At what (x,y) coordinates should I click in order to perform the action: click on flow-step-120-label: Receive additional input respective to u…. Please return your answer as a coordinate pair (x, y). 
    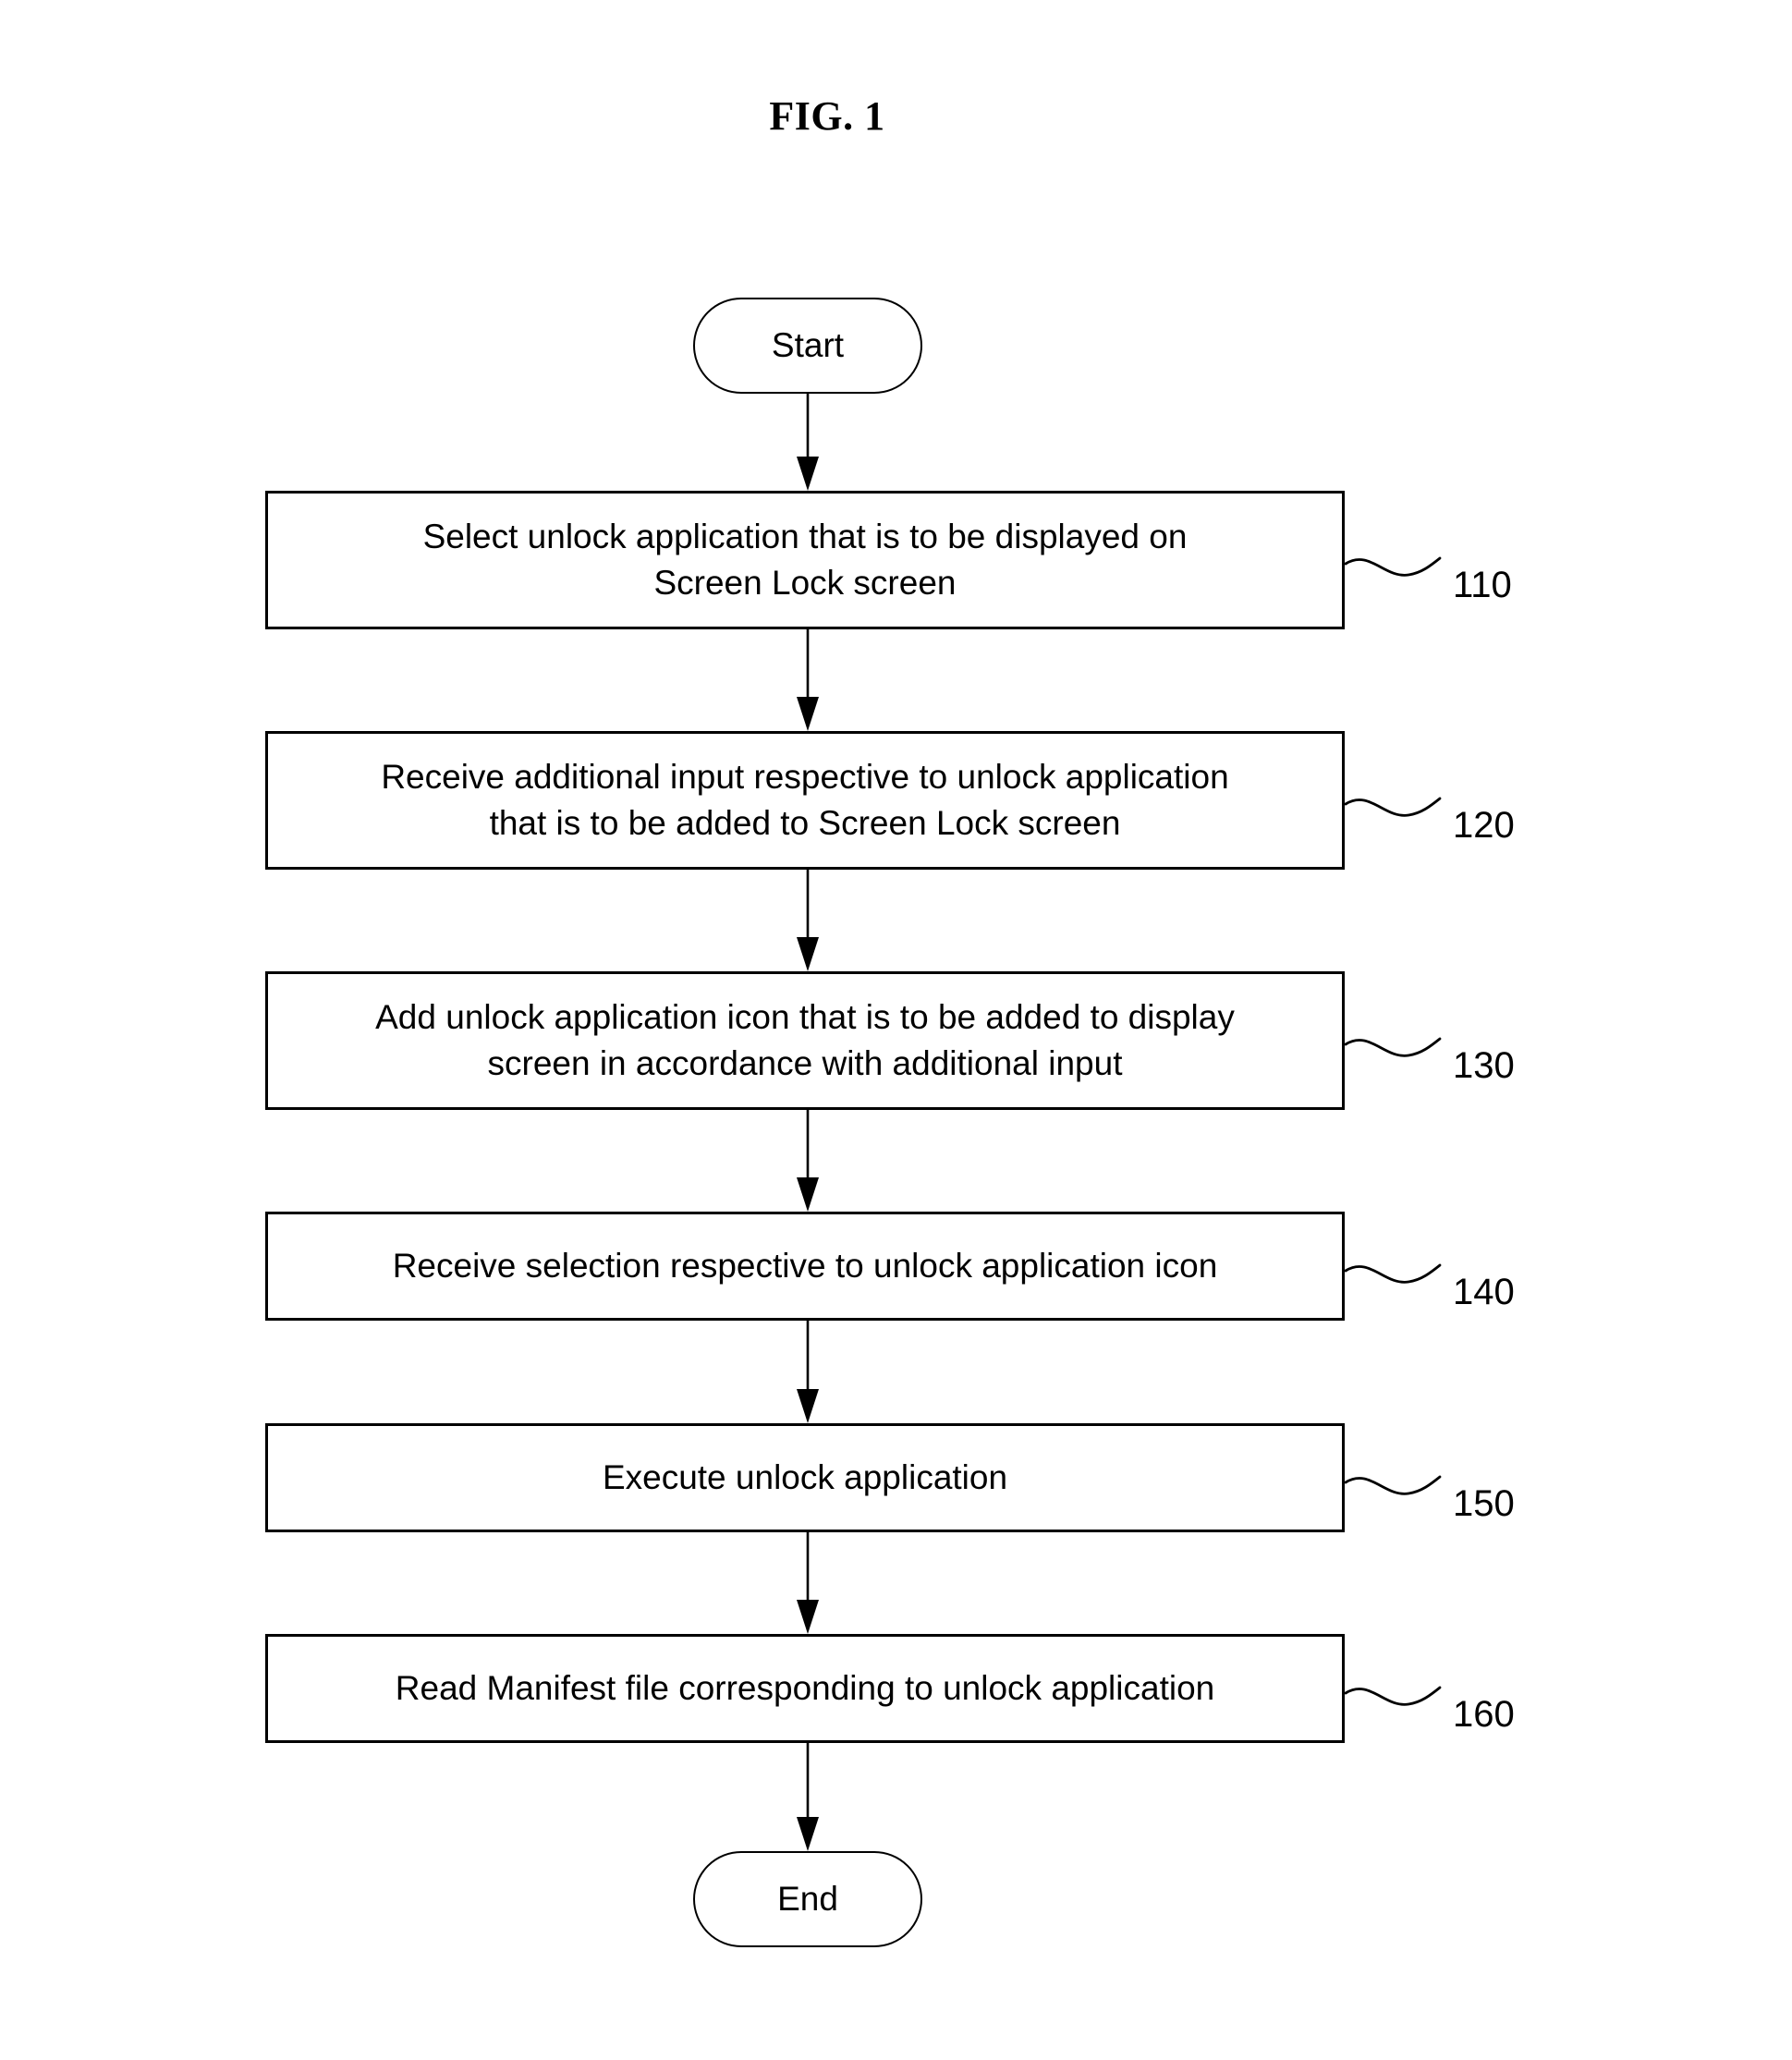
    Looking at the image, I should click on (805, 800).